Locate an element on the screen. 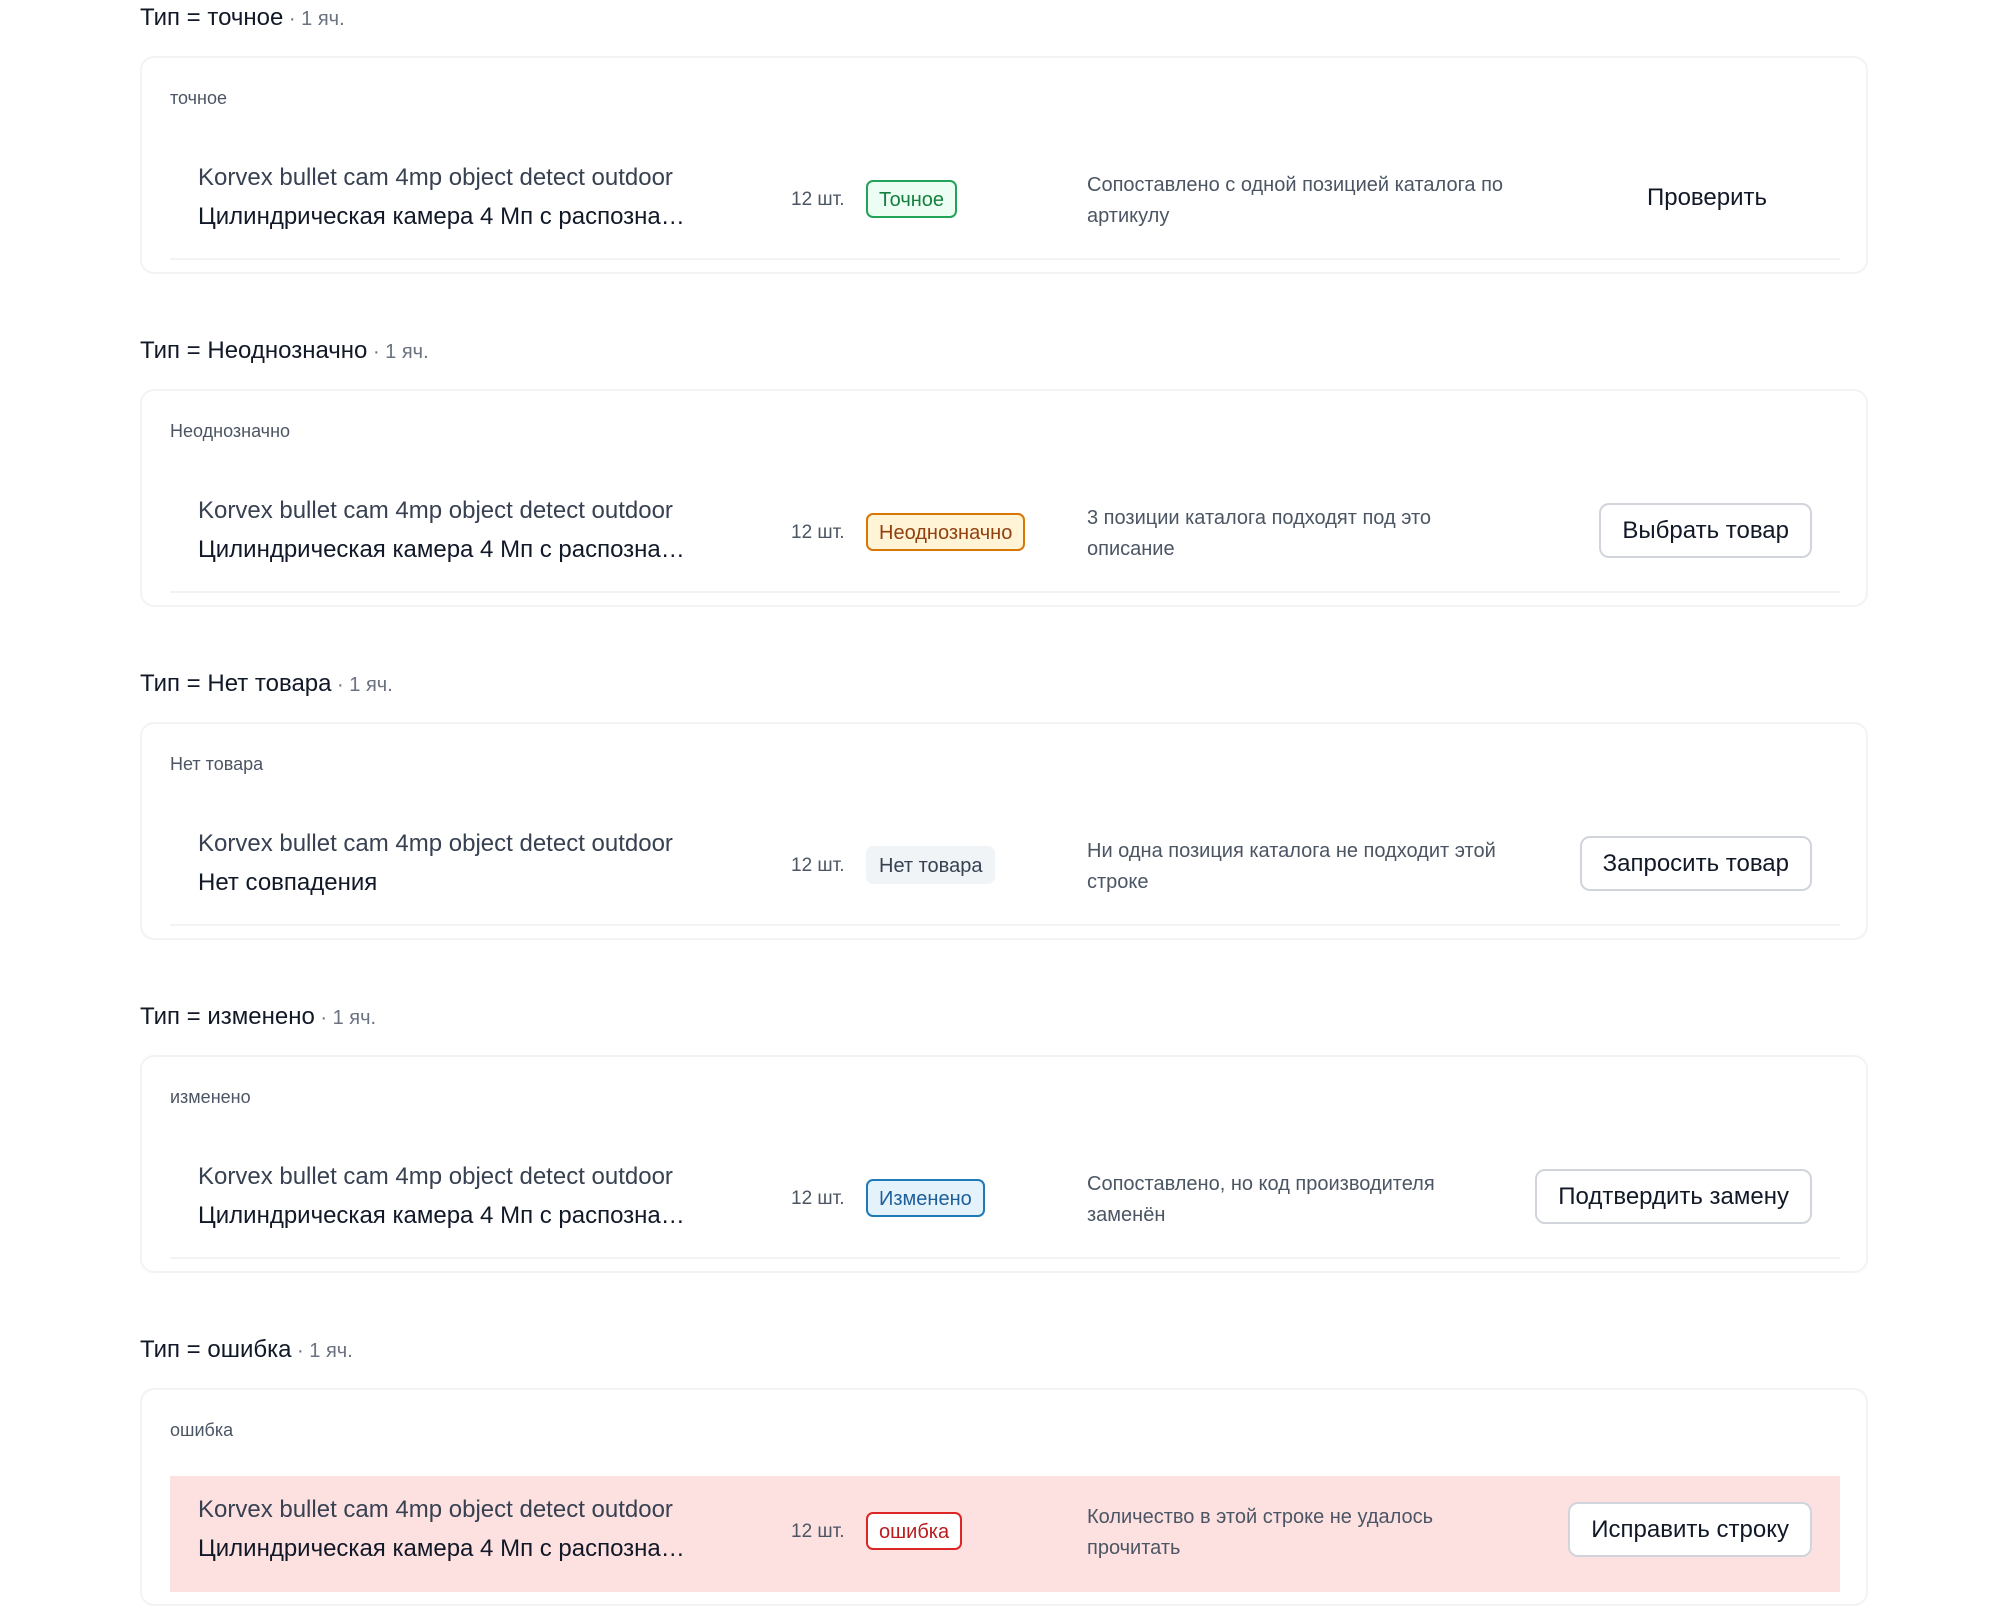 The image size is (2000, 1606). status-badge: Нет товара is located at coordinates (931, 865).